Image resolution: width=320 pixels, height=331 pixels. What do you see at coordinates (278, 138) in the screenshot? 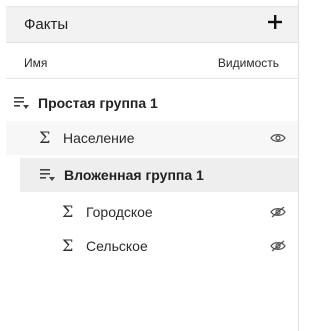
I see `eye-icon` at bounding box center [278, 138].